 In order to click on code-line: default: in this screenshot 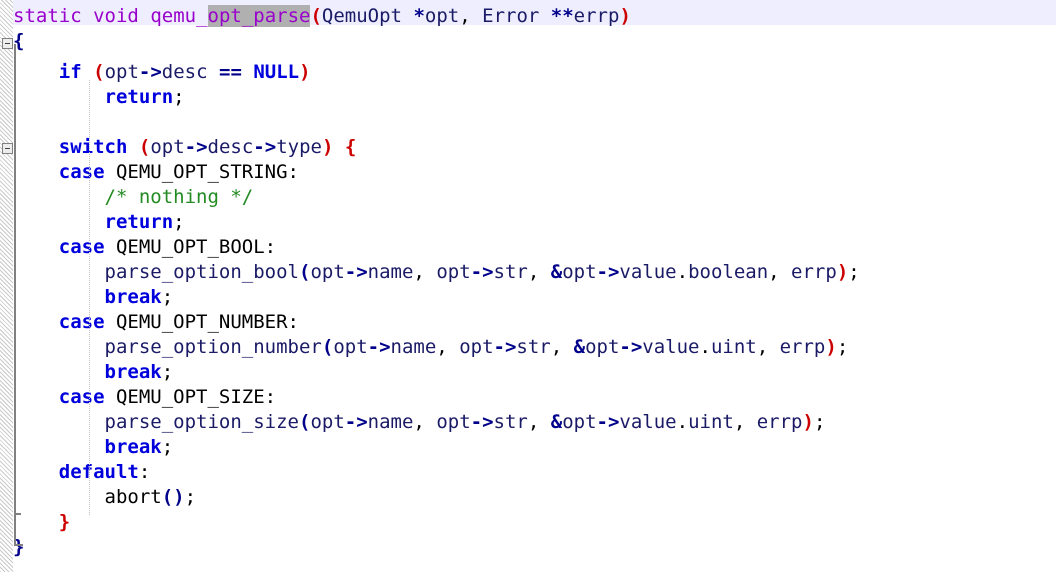, I will do `click(82, 472)`.